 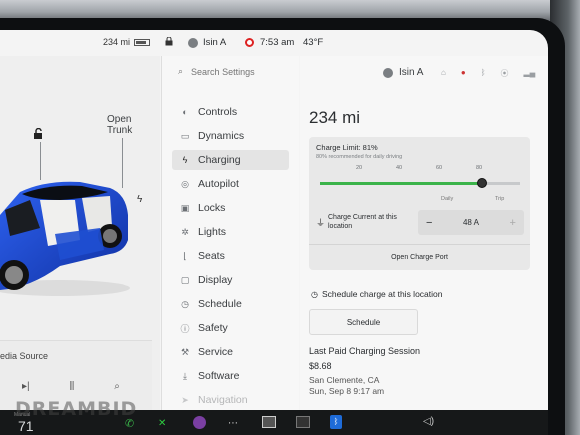 What do you see at coordinates (218, 184) in the screenshot?
I see `nav-item-label: Autopilot` at bounding box center [218, 184].